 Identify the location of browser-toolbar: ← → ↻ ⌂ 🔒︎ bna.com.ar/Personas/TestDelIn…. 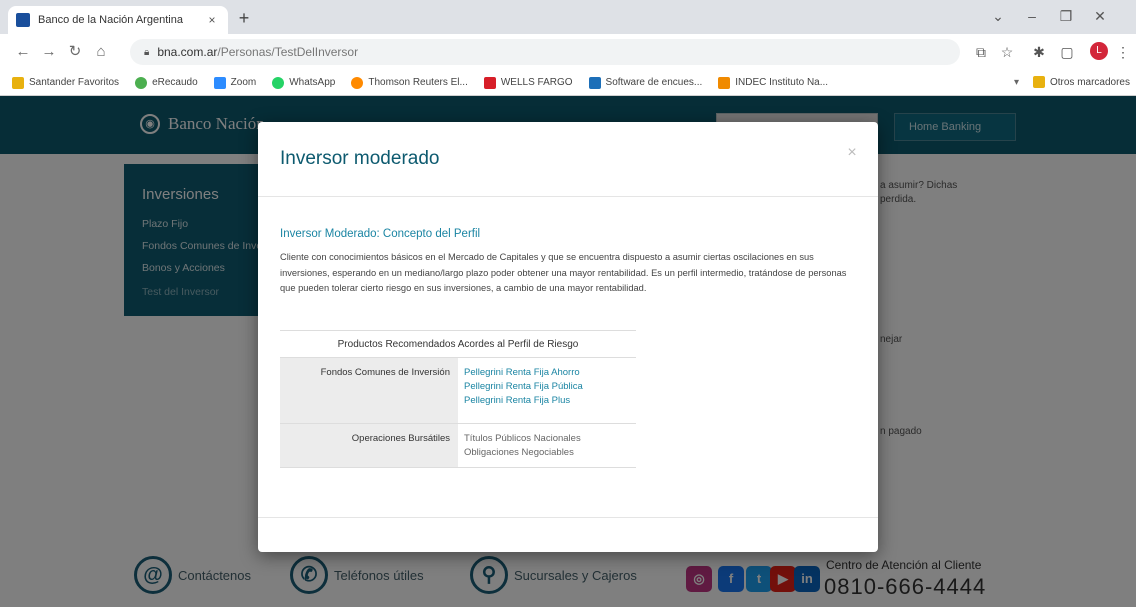
(568, 52).